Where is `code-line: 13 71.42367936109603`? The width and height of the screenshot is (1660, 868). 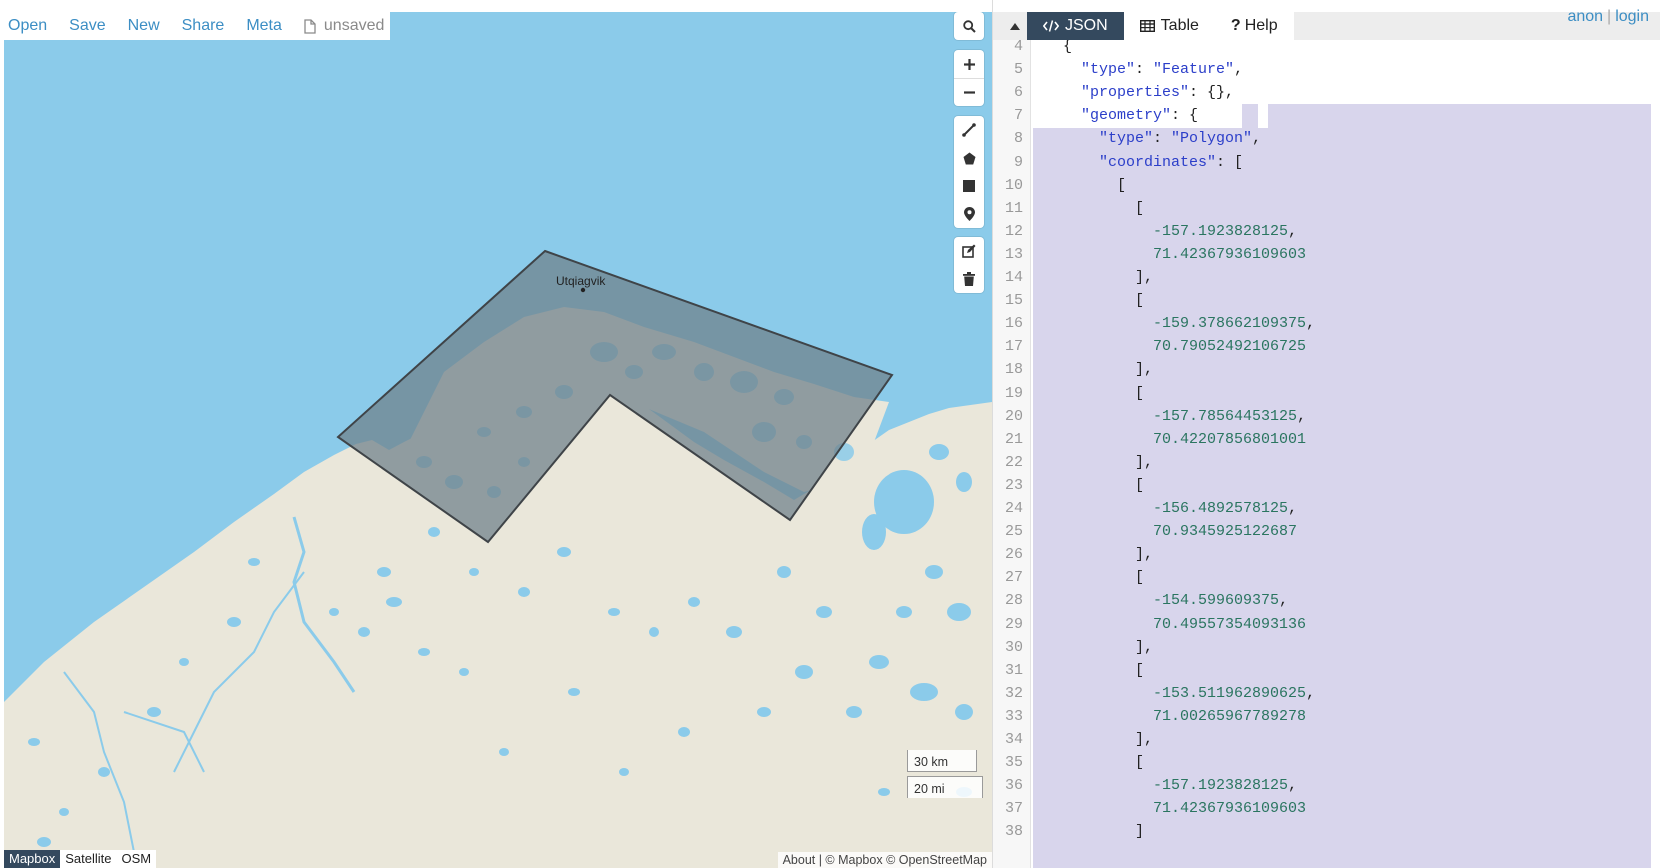
code-line: 13 71.42367936109603 is located at coordinates (1326, 255).